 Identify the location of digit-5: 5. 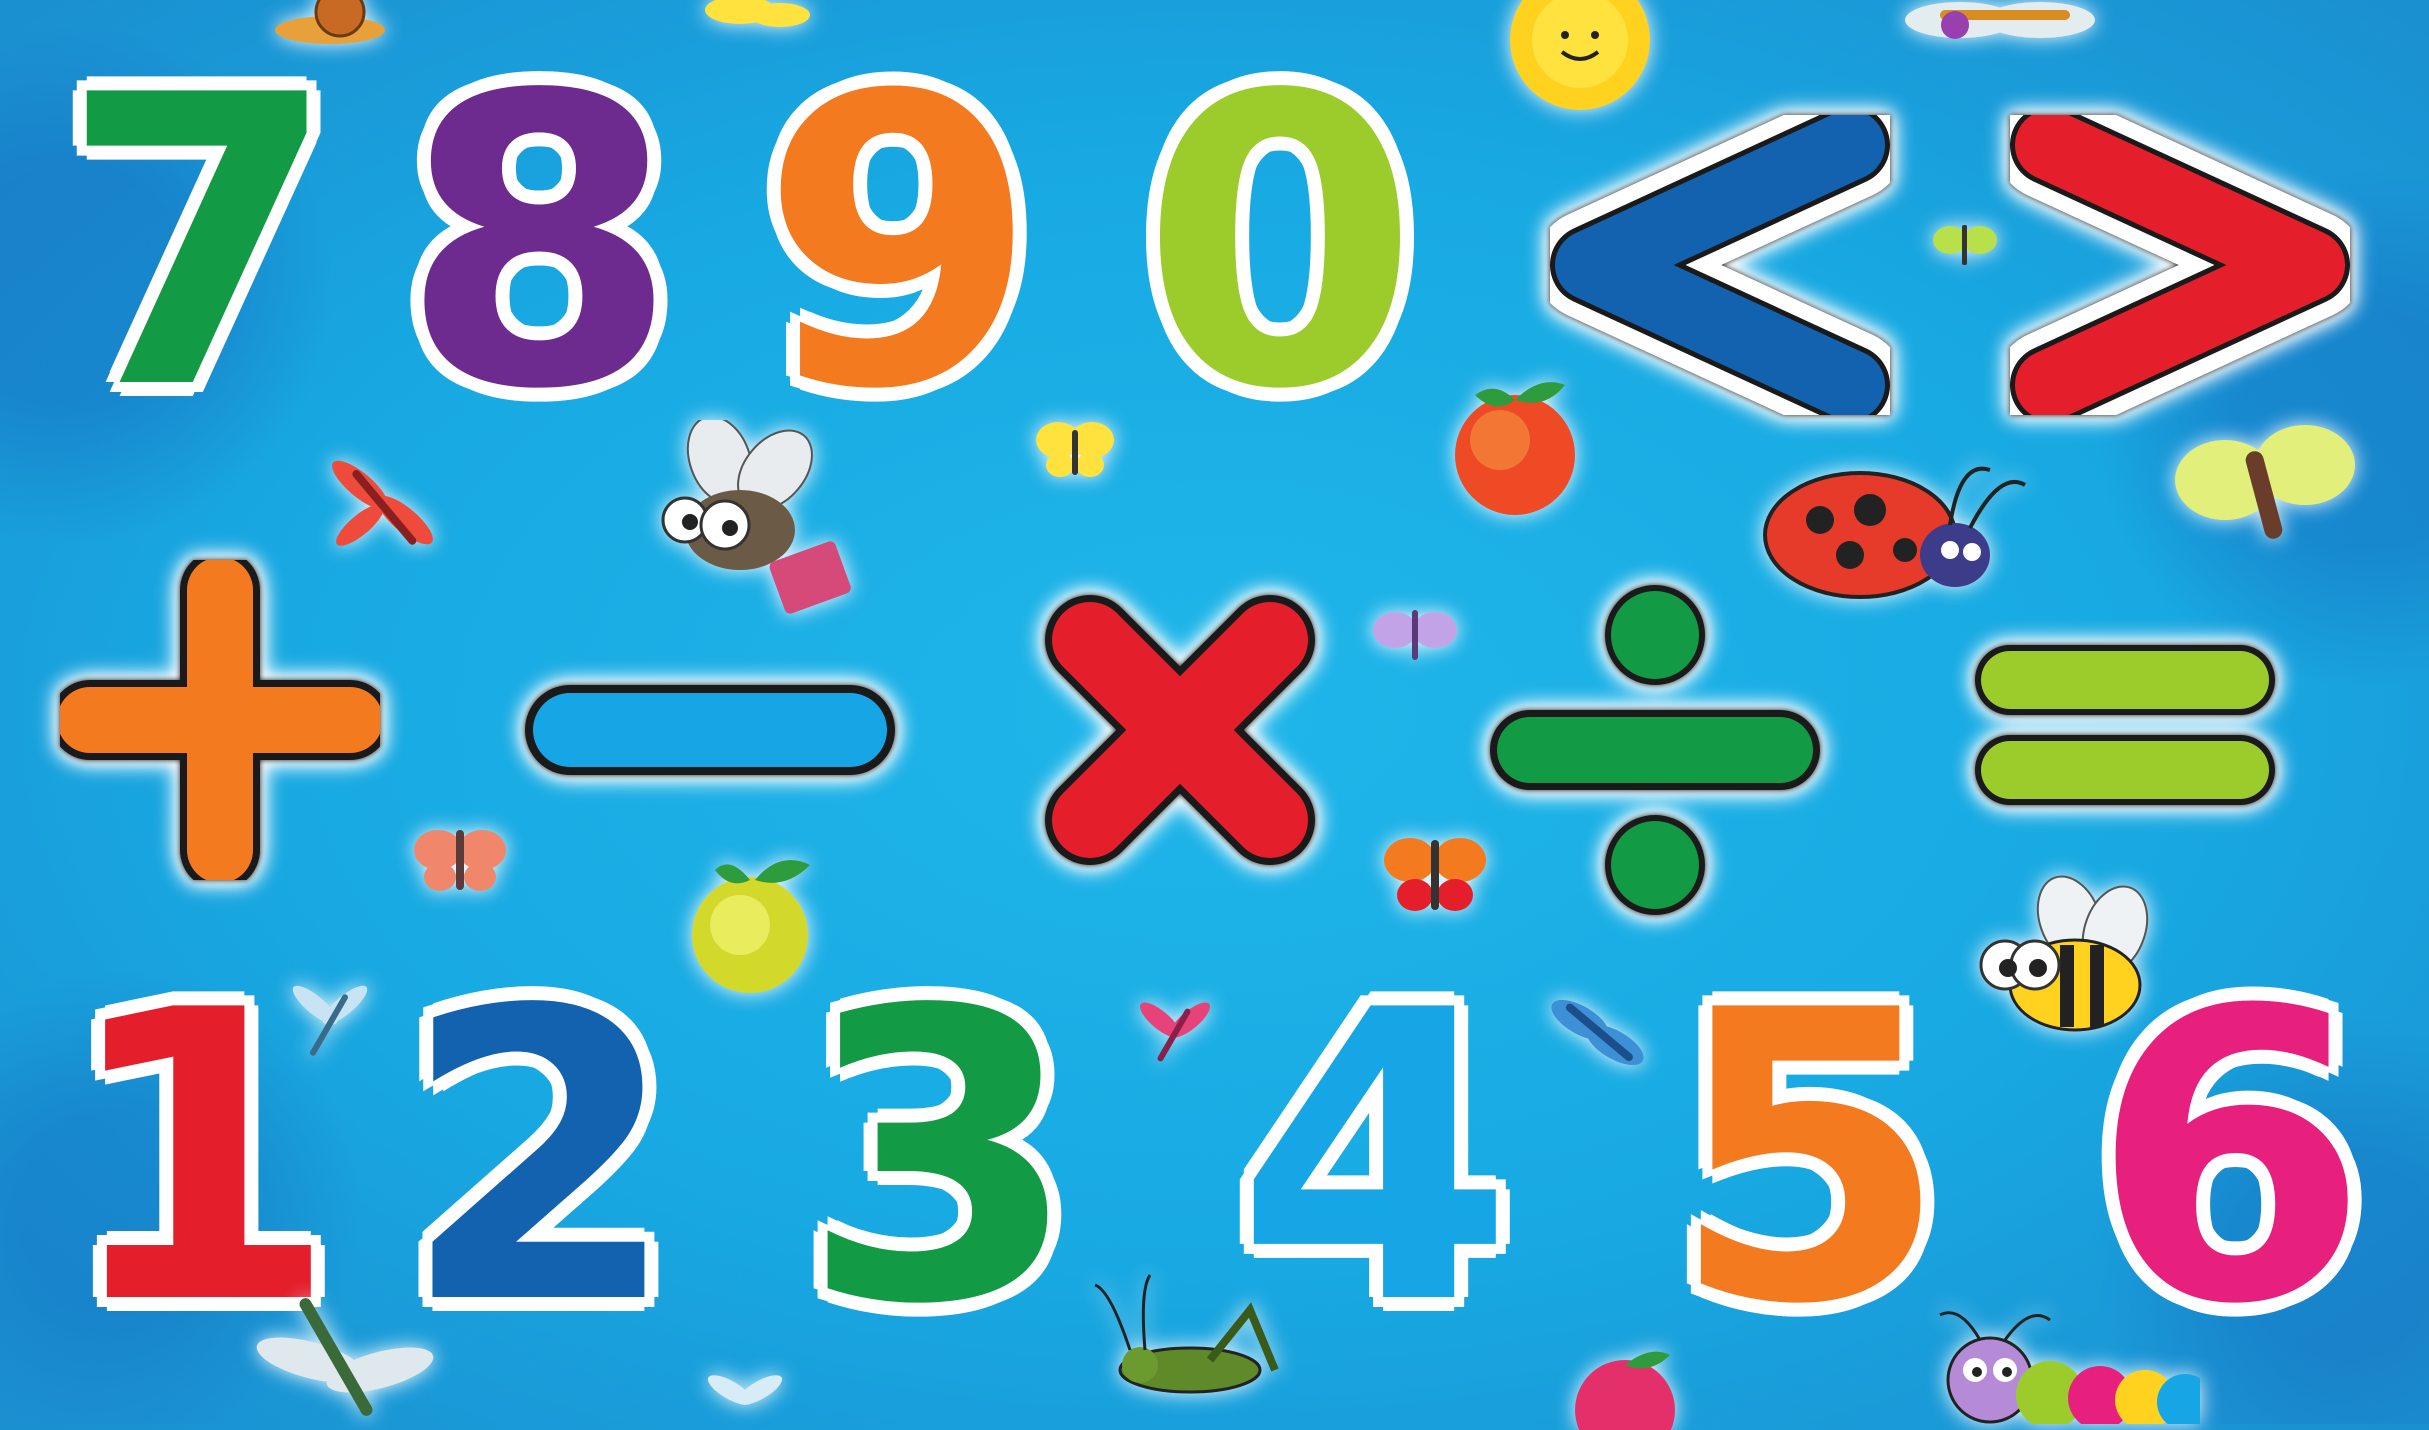
(1809, 1159).